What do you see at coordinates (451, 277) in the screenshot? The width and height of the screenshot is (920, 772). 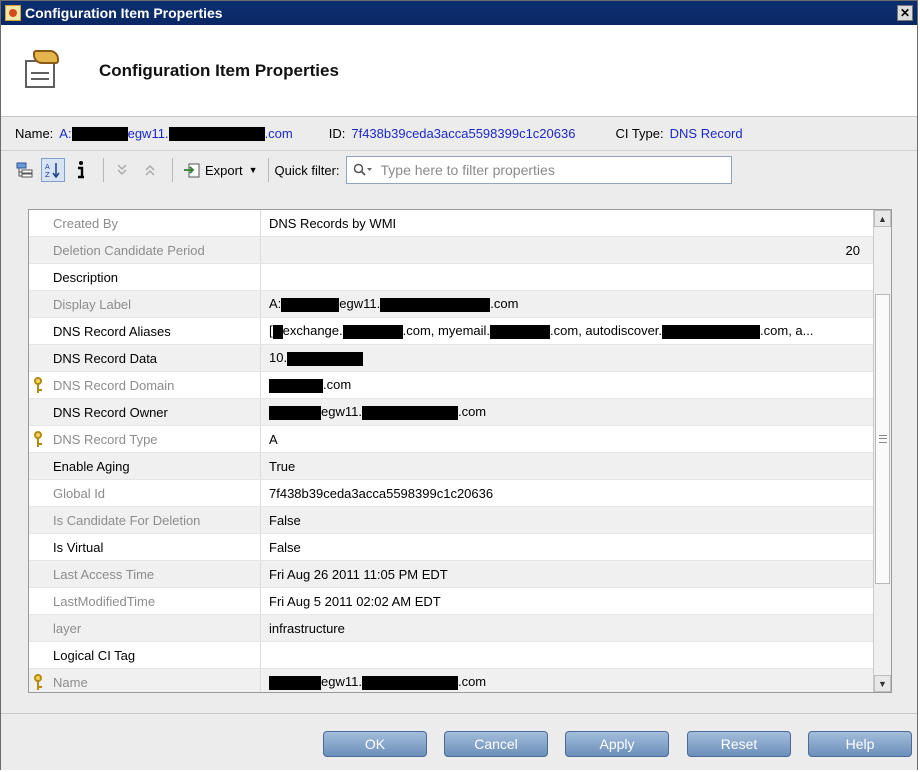 I see `table-row: Description` at bounding box center [451, 277].